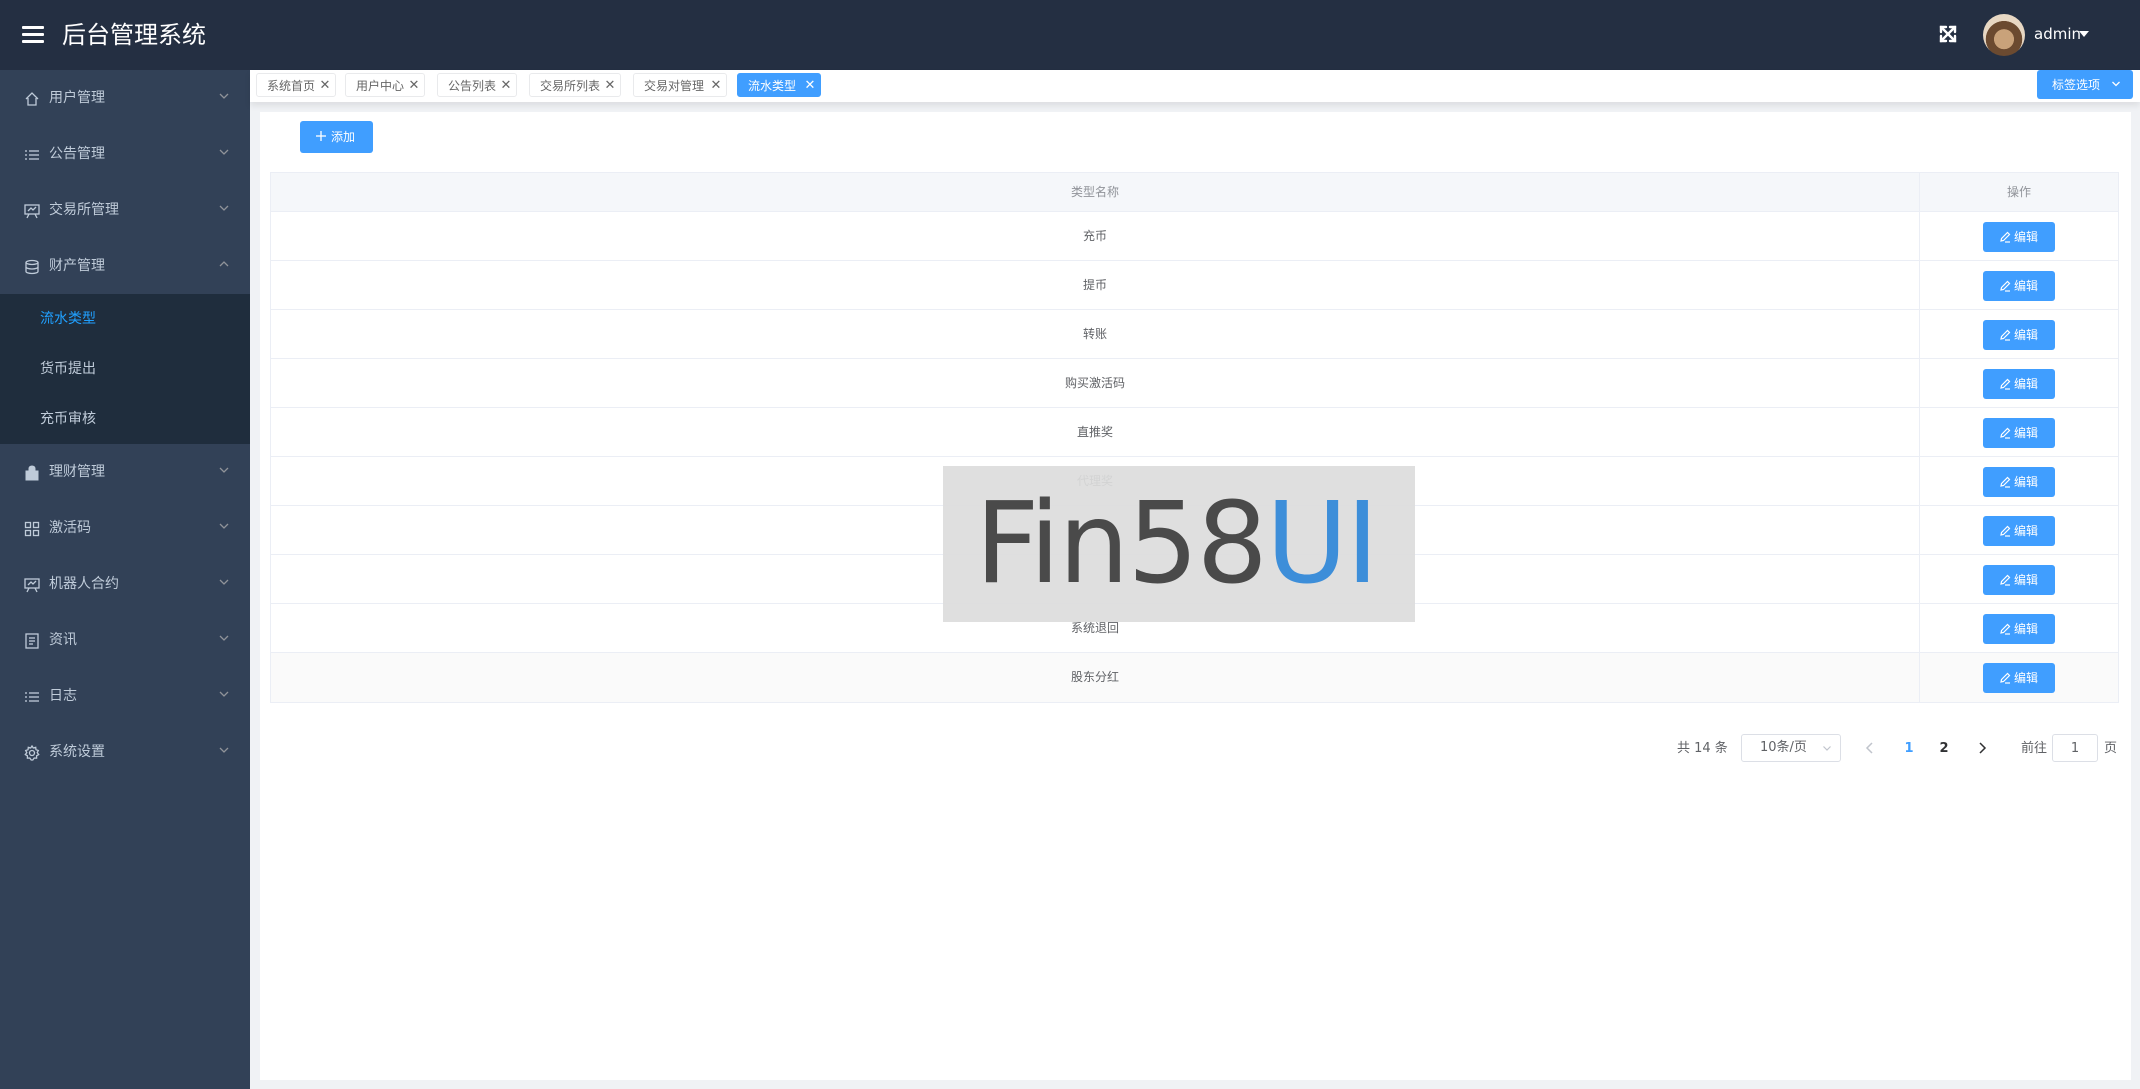 Image resolution: width=2140 pixels, height=1089 pixels. I want to click on sidebar-subitem-label: 流水类型, so click(68, 319).